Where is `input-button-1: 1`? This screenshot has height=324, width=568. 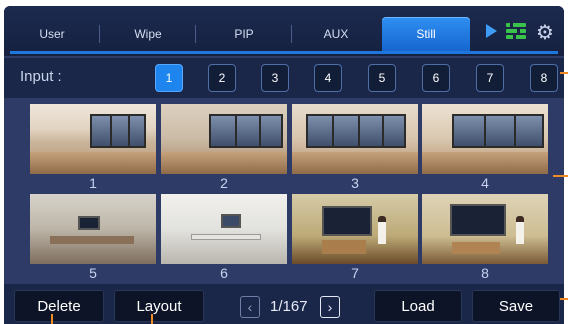 input-button-1: 1 is located at coordinates (169, 78).